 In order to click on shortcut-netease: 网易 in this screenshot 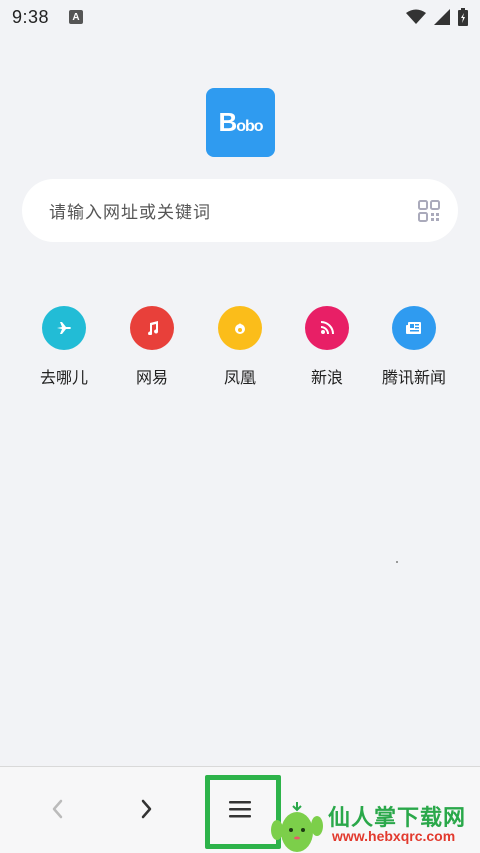, I will do `click(152, 347)`.